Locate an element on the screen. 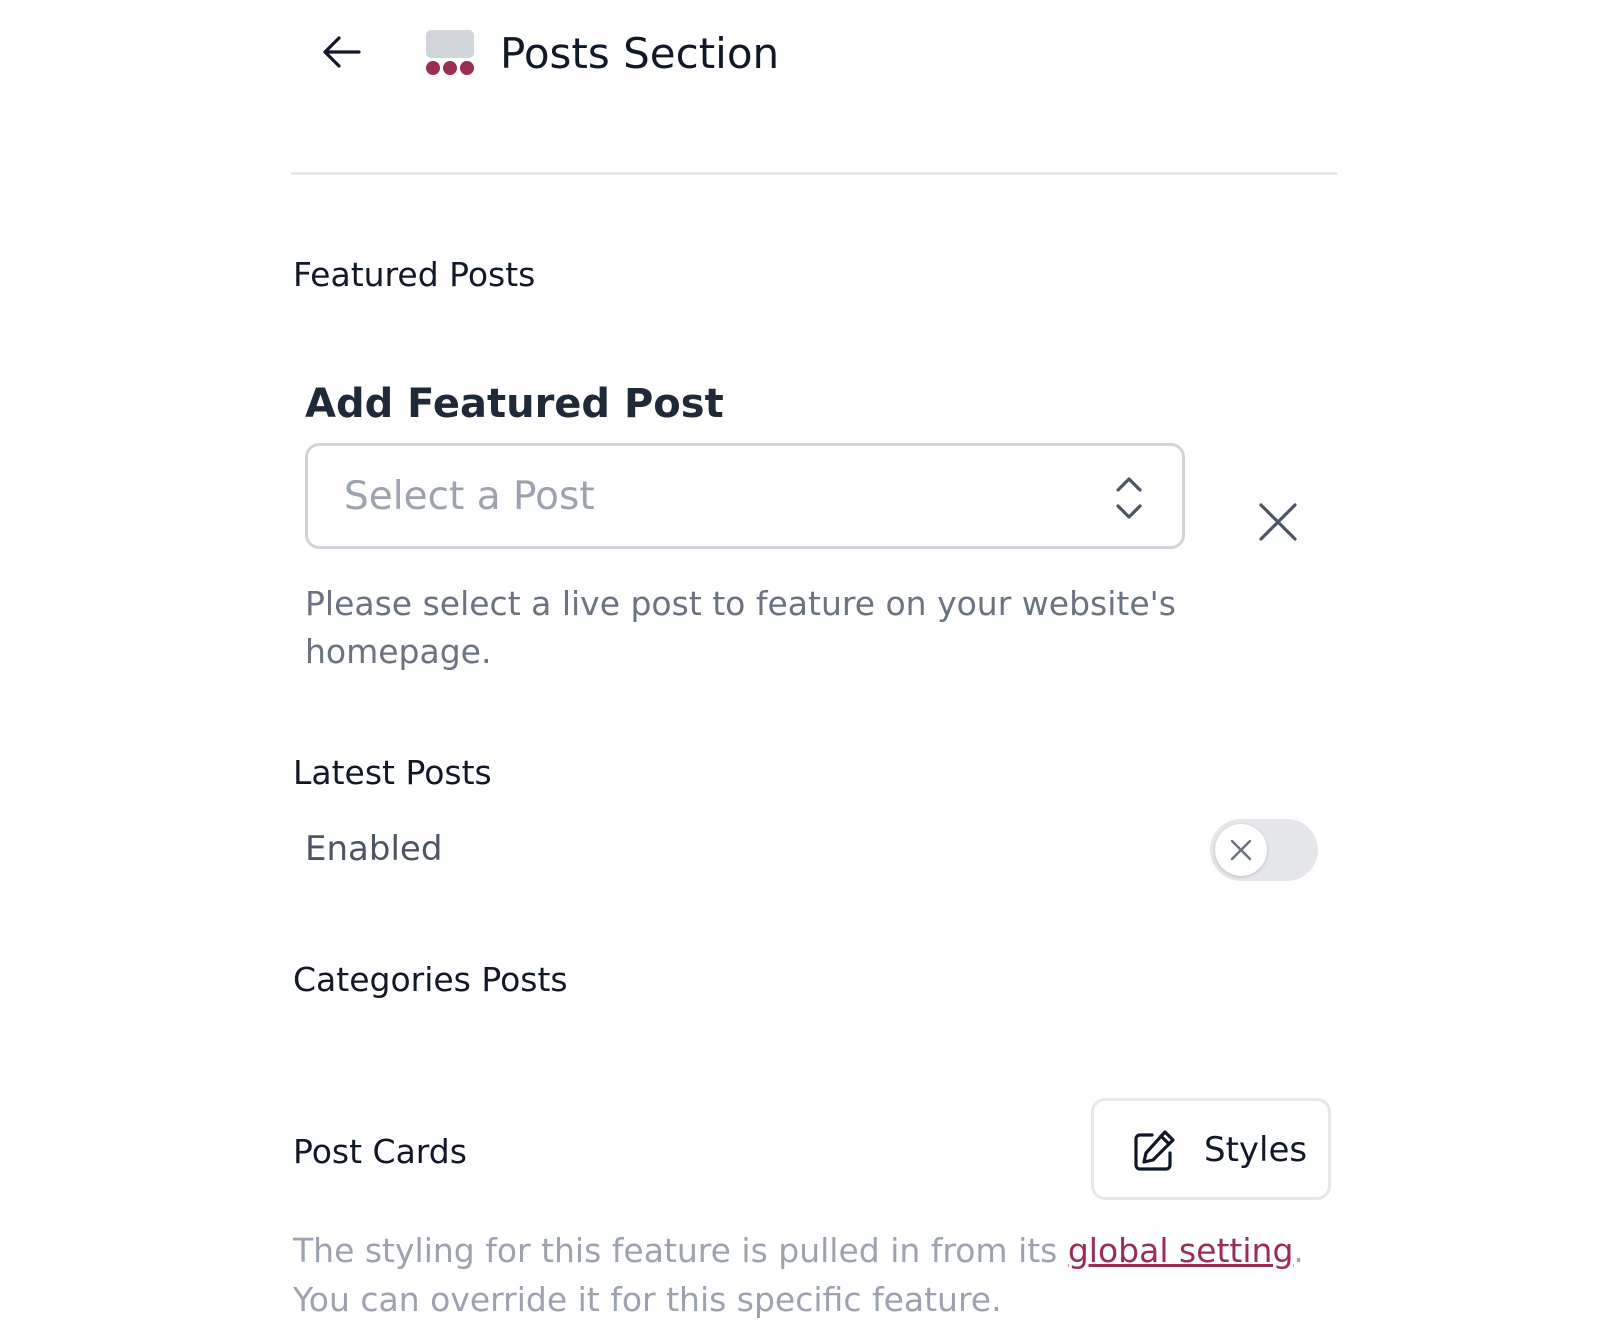 This screenshot has height=1340, width=1611. global-setting-link: global setting is located at coordinates (1181, 1250).